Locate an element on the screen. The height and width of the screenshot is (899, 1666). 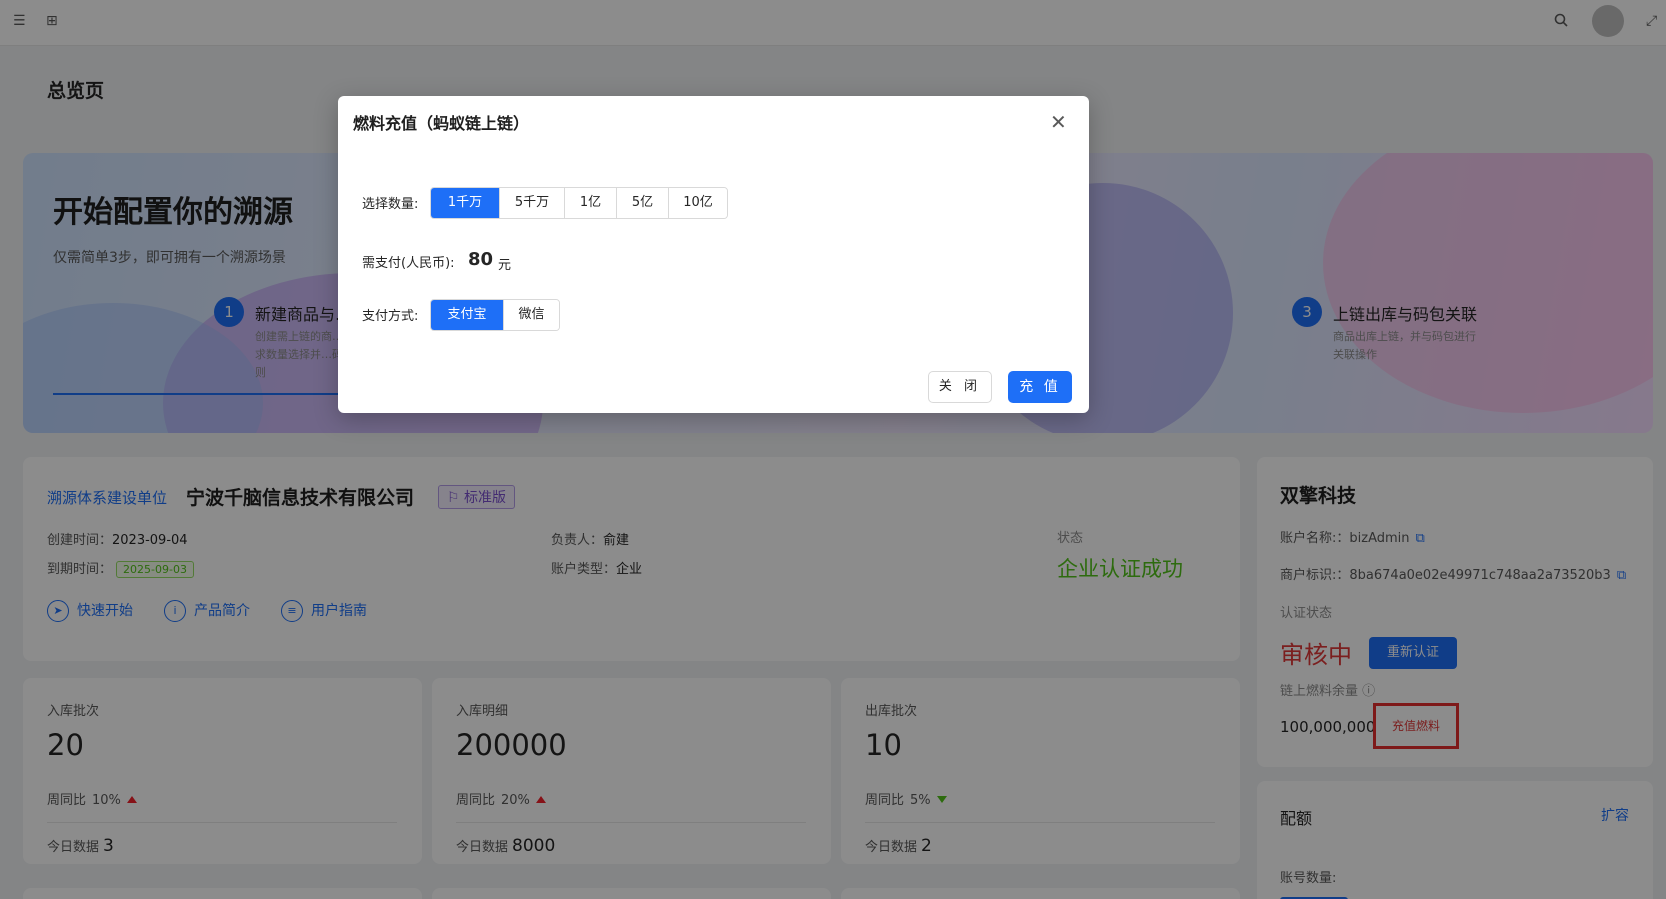
quantity-option: 5千万 is located at coordinates (531, 203).